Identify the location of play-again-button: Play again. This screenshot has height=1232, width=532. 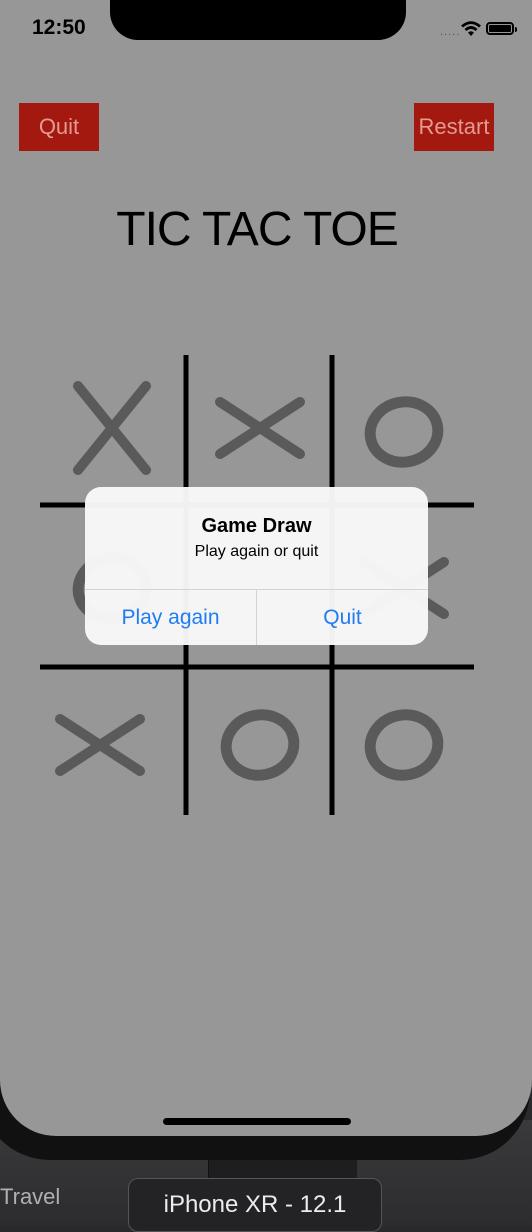
(170, 617).